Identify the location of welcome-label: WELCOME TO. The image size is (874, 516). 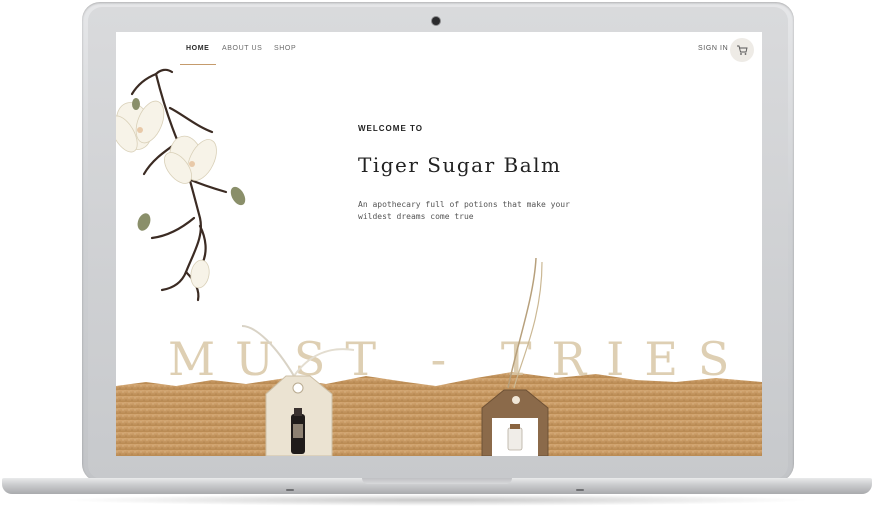
(390, 128).